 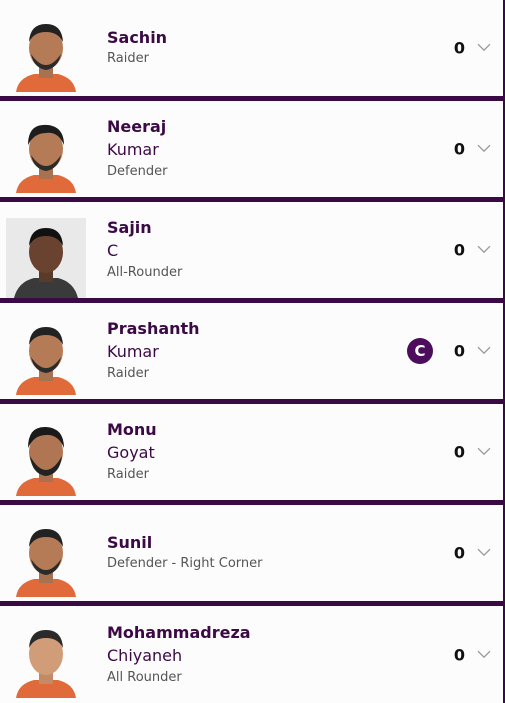 I want to click on player-role: Defender, so click(x=137, y=171).